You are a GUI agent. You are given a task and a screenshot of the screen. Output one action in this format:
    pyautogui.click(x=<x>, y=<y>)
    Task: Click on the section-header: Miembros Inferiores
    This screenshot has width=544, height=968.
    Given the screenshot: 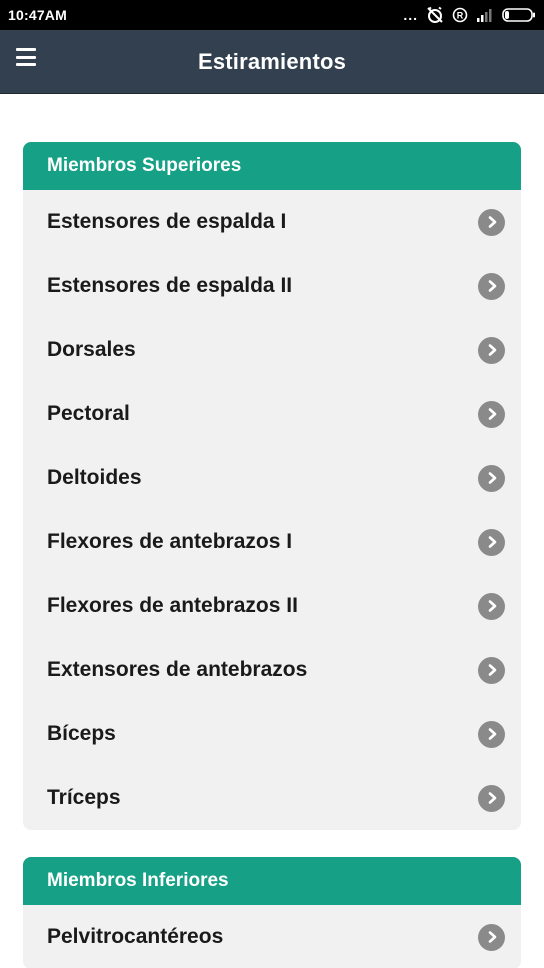 What is the action you would take?
    pyautogui.click(x=272, y=881)
    